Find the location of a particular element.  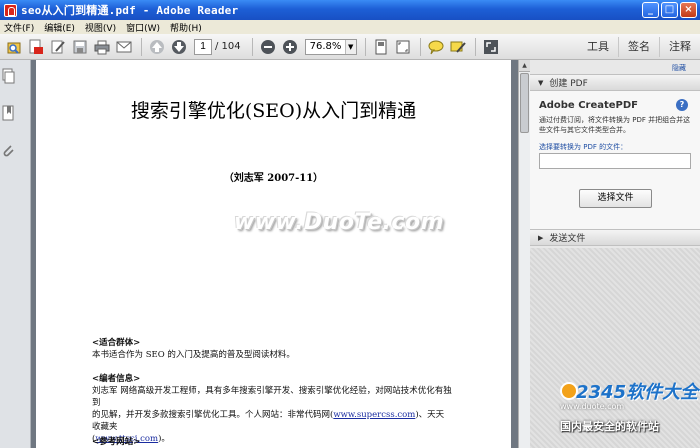

reference-heading: <参考网站> is located at coordinates (116, 442).